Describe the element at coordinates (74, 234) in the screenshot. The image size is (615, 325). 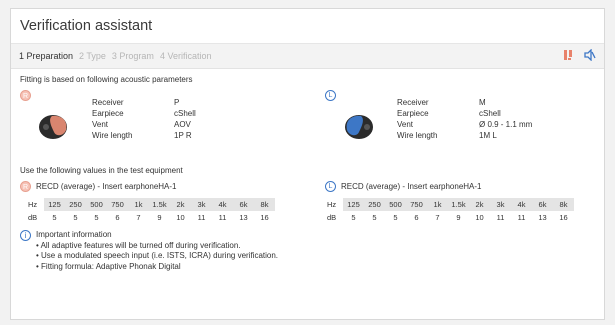
I see `info-heading: Important information` at that location.